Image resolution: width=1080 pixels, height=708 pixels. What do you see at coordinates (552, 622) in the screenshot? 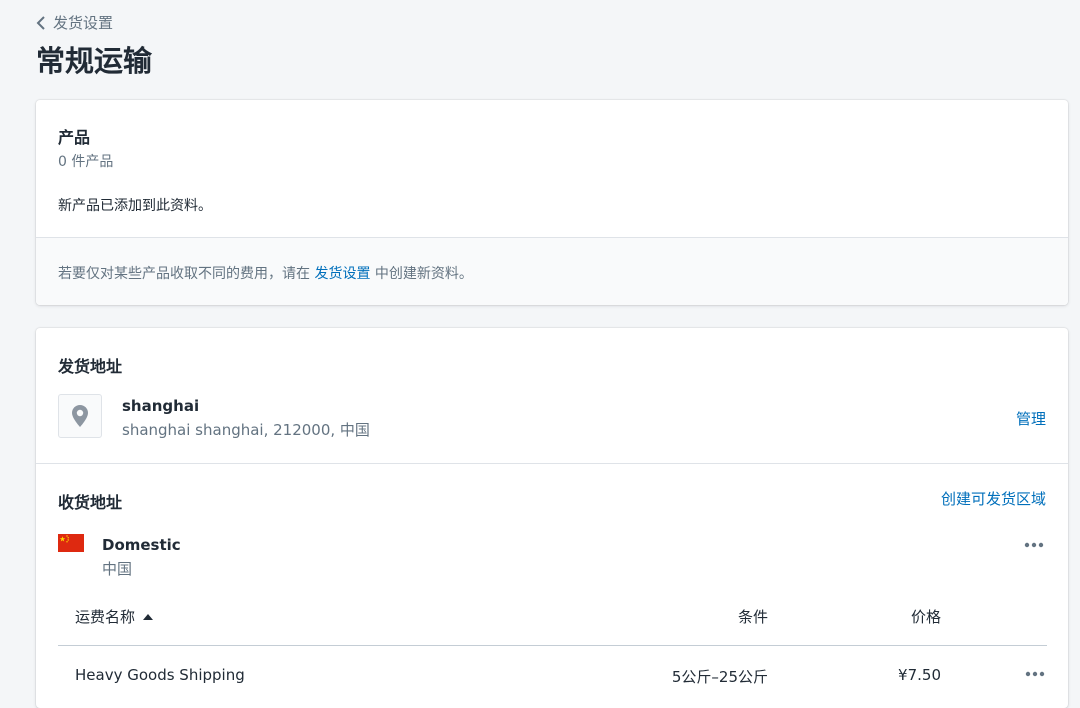
I see `rates-table-header: 运费名称 条件 价格` at bounding box center [552, 622].